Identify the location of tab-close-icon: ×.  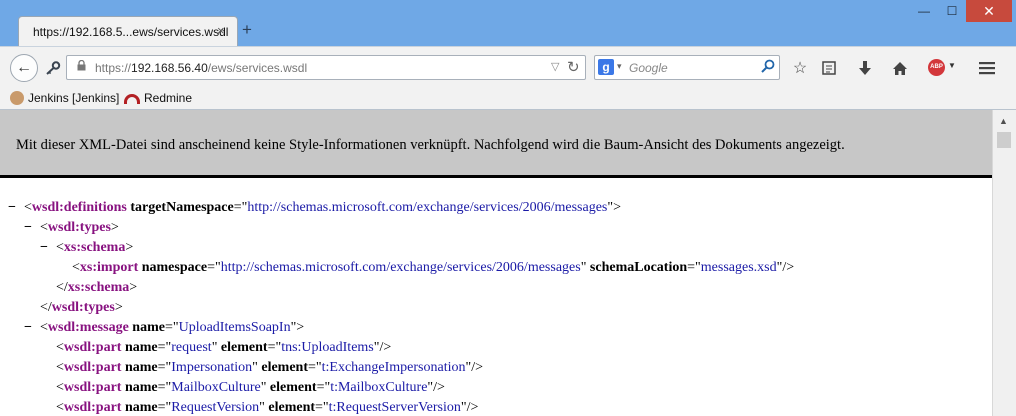
(221, 30).